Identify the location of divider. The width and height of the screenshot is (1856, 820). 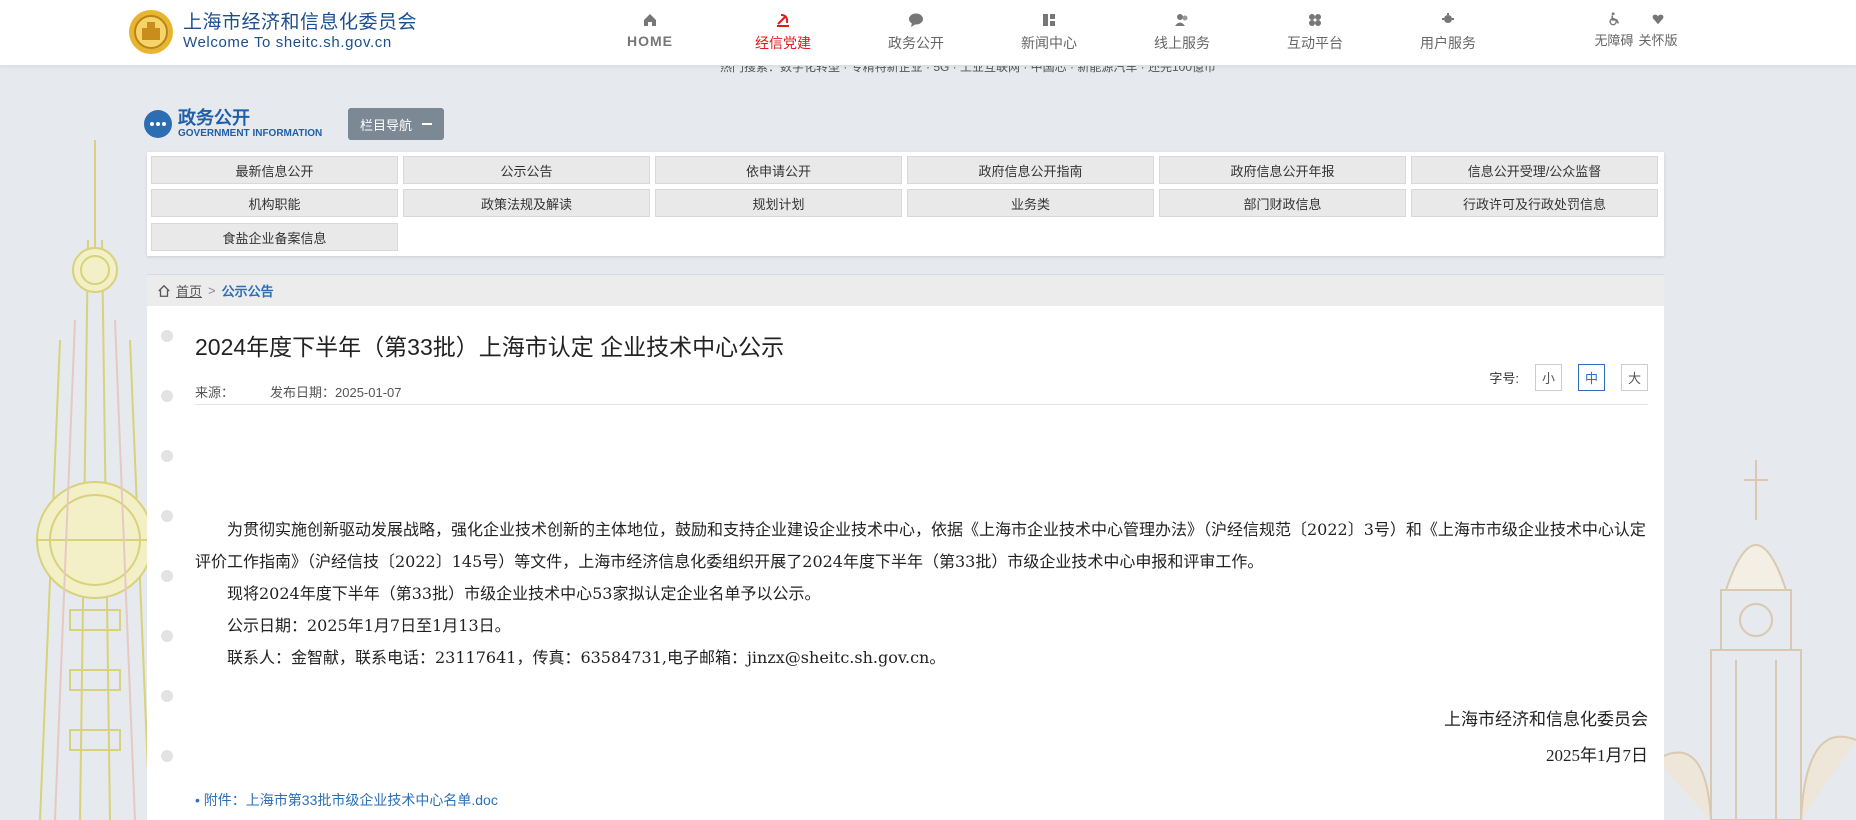
(921, 404).